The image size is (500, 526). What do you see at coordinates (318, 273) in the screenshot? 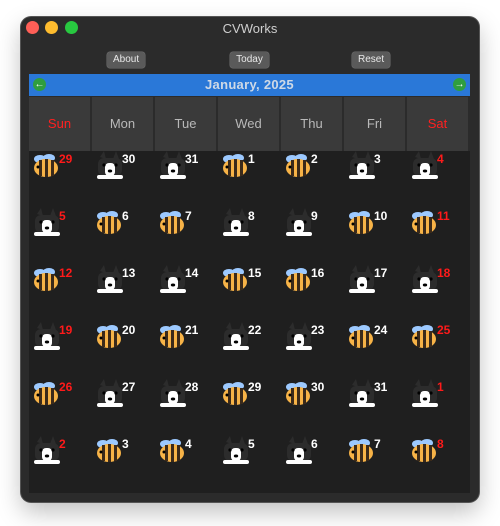
I see `day-number: 16` at bounding box center [318, 273].